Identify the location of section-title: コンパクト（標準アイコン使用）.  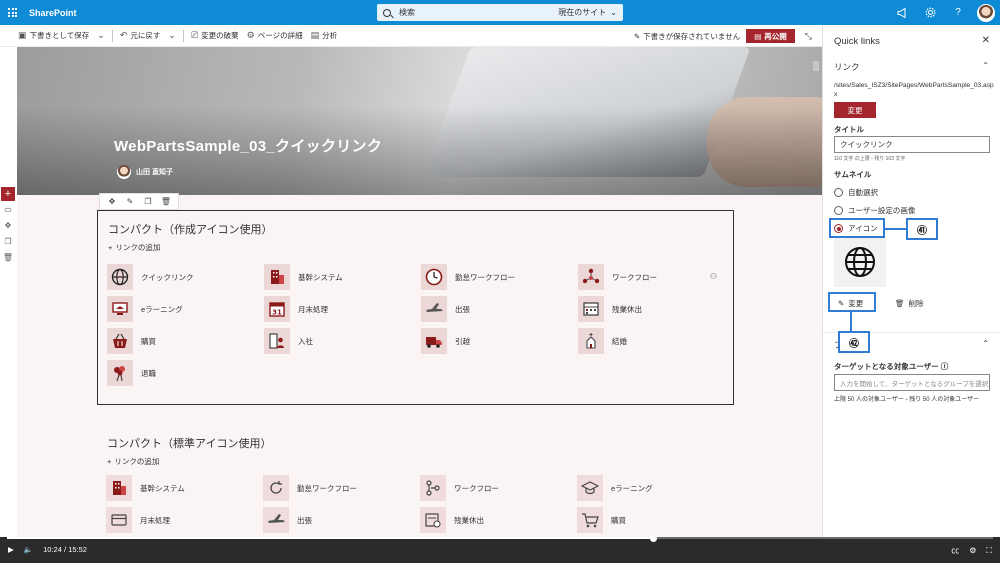
(189, 443).